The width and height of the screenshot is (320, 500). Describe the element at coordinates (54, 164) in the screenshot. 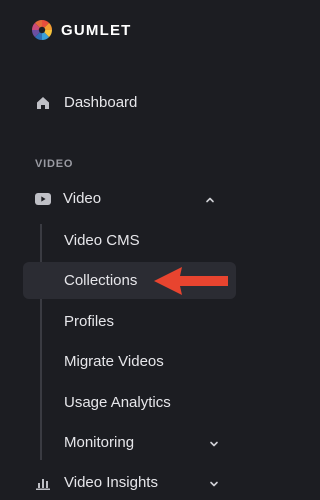

I see `section-title-video: VIDEO` at that location.